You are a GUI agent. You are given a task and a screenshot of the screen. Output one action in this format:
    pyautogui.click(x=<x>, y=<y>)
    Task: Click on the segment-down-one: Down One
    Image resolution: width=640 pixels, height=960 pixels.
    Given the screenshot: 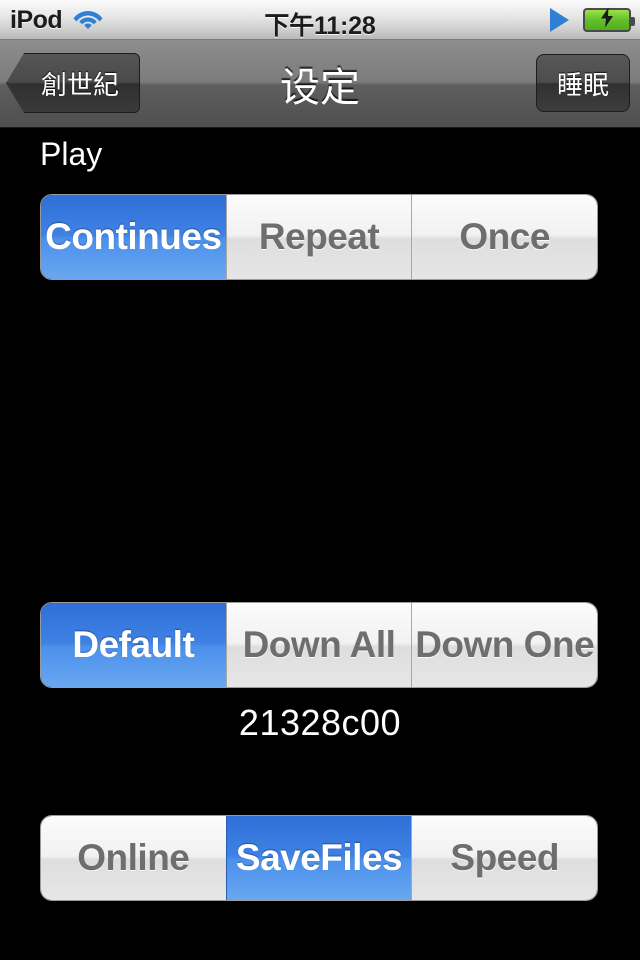 What is the action you would take?
    pyautogui.click(x=504, y=645)
    